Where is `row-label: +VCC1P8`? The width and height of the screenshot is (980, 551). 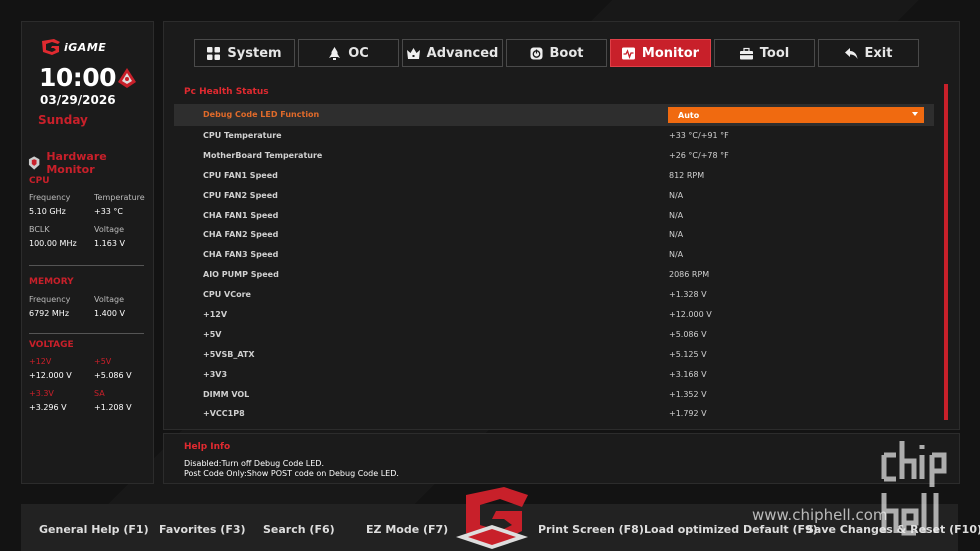
row-label: +VCC1P8 is located at coordinates (224, 414).